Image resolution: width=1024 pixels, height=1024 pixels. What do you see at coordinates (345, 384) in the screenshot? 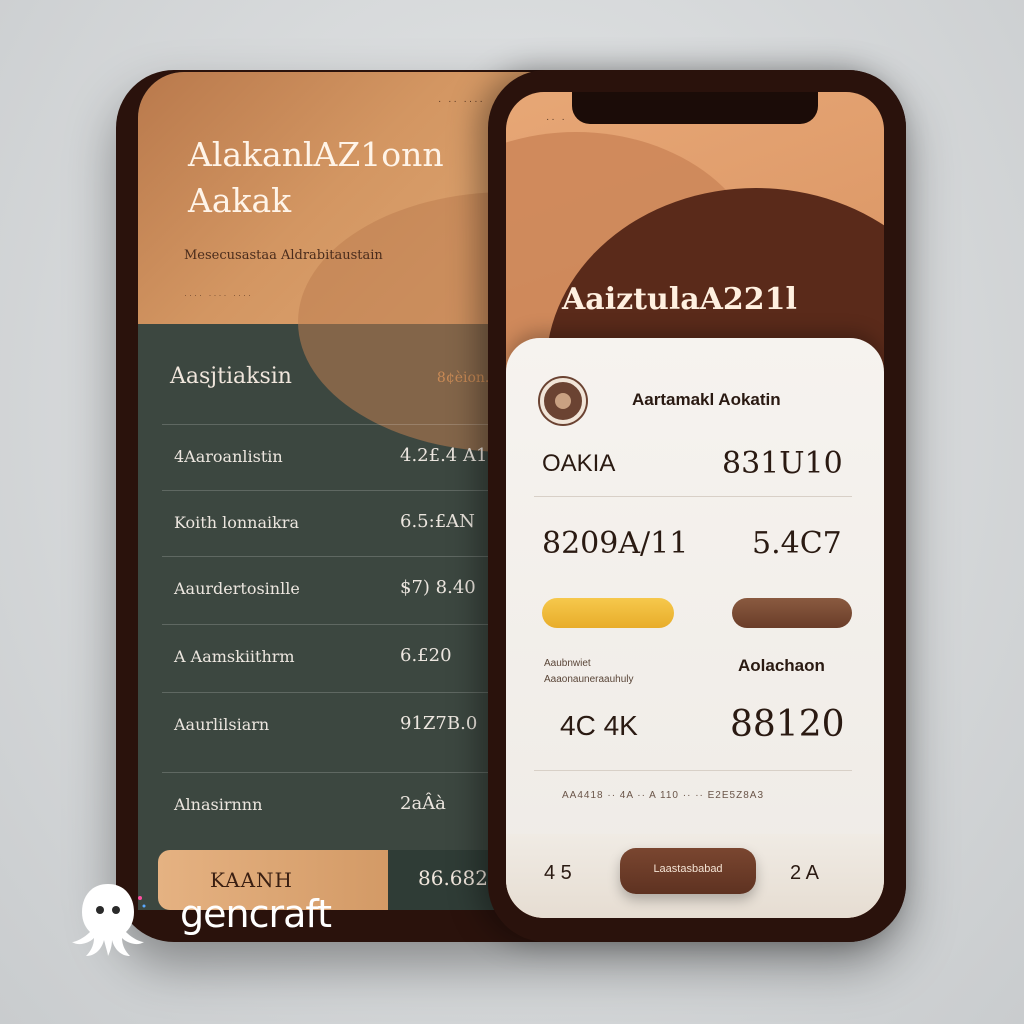
I see `list-header: Aasjtiaksin 8¢èion. 2a8` at bounding box center [345, 384].